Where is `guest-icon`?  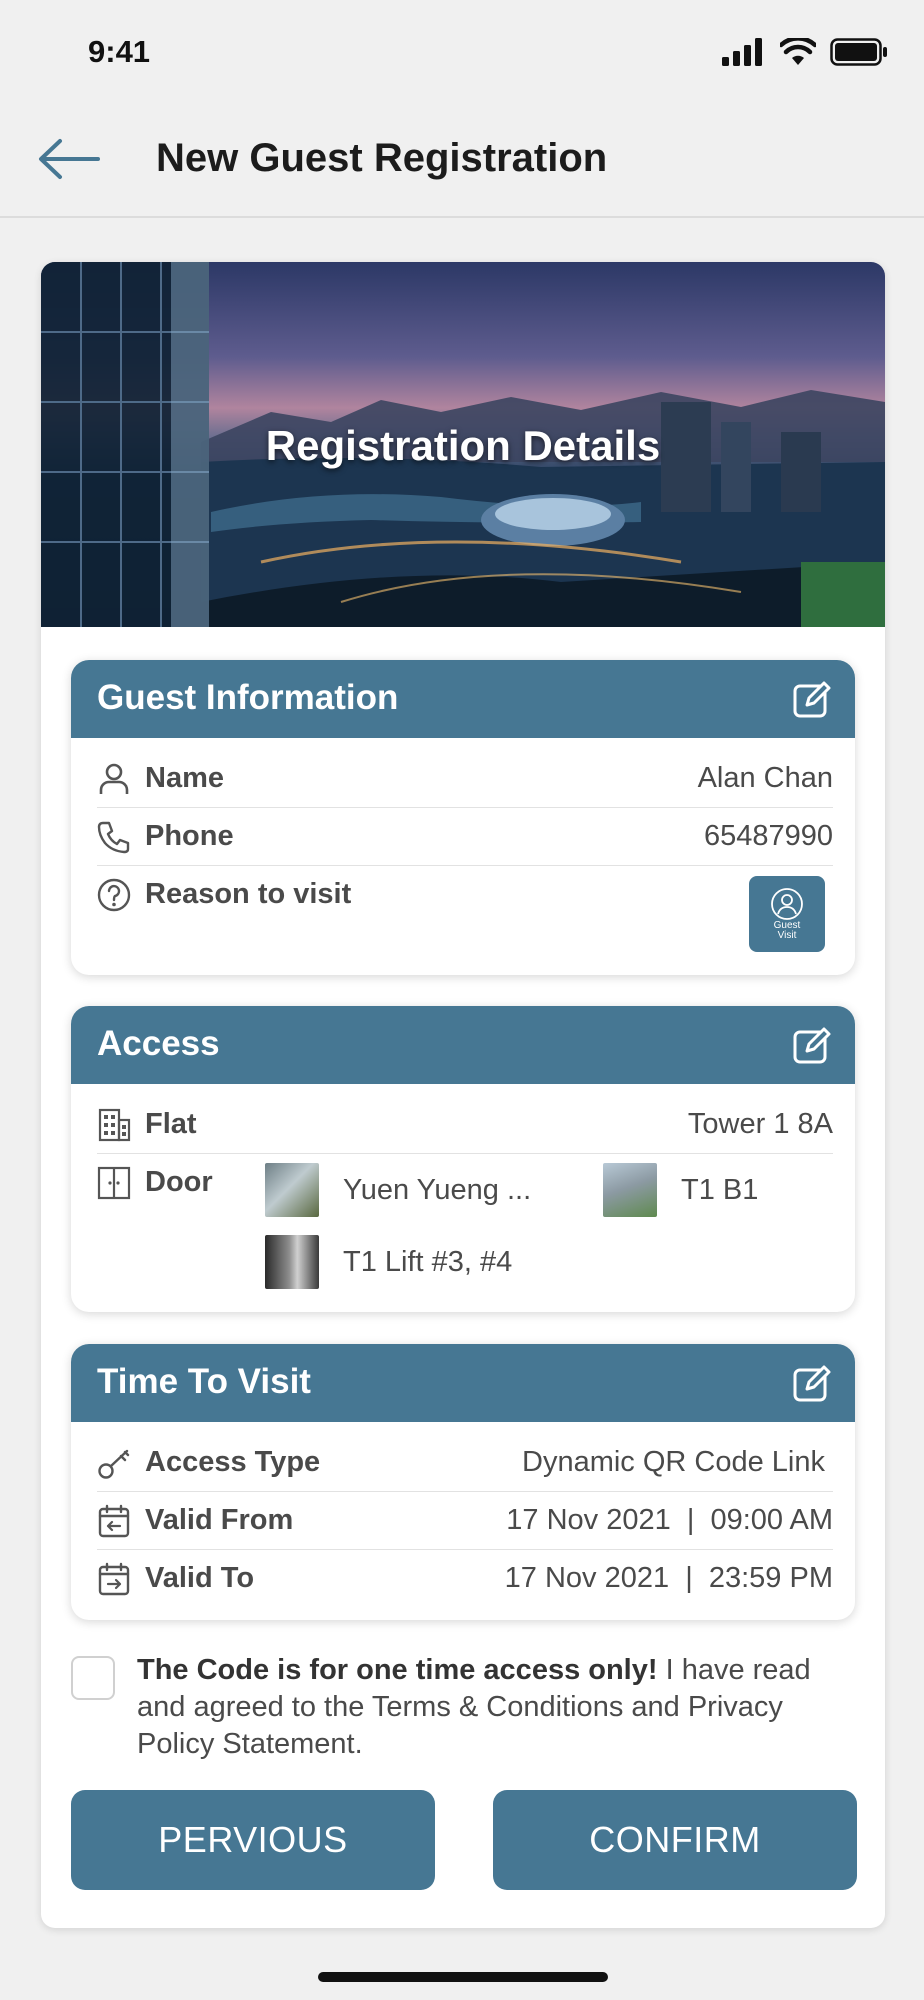 guest-icon is located at coordinates (787, 904).